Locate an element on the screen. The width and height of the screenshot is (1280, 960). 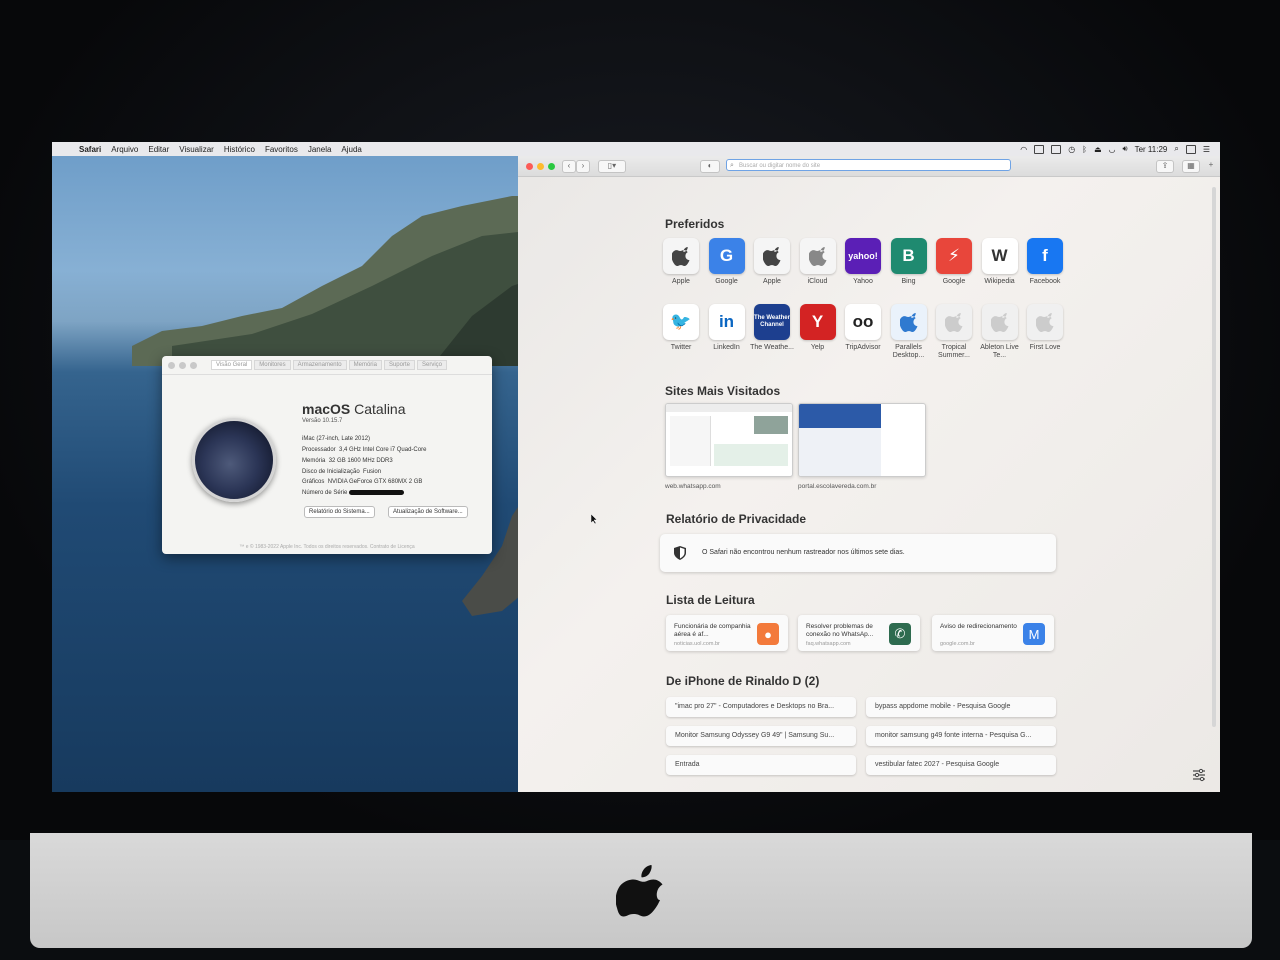
favorite-icon: B is located at coordinates (908, 256).